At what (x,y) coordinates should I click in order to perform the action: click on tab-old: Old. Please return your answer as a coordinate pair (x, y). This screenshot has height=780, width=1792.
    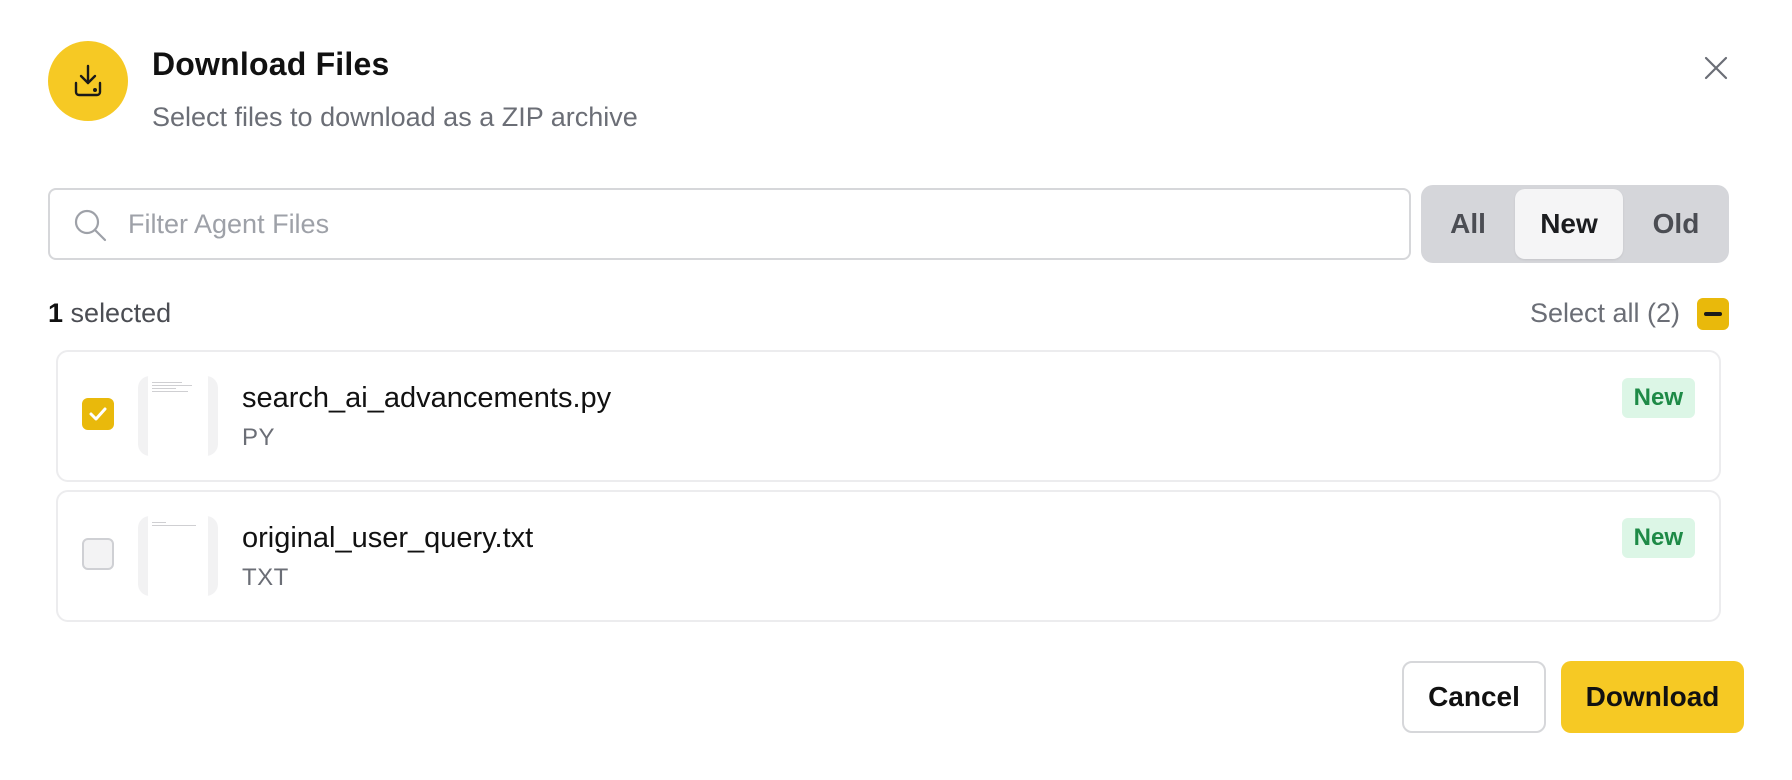
    Looking at the image, I should click on (1676, 224).